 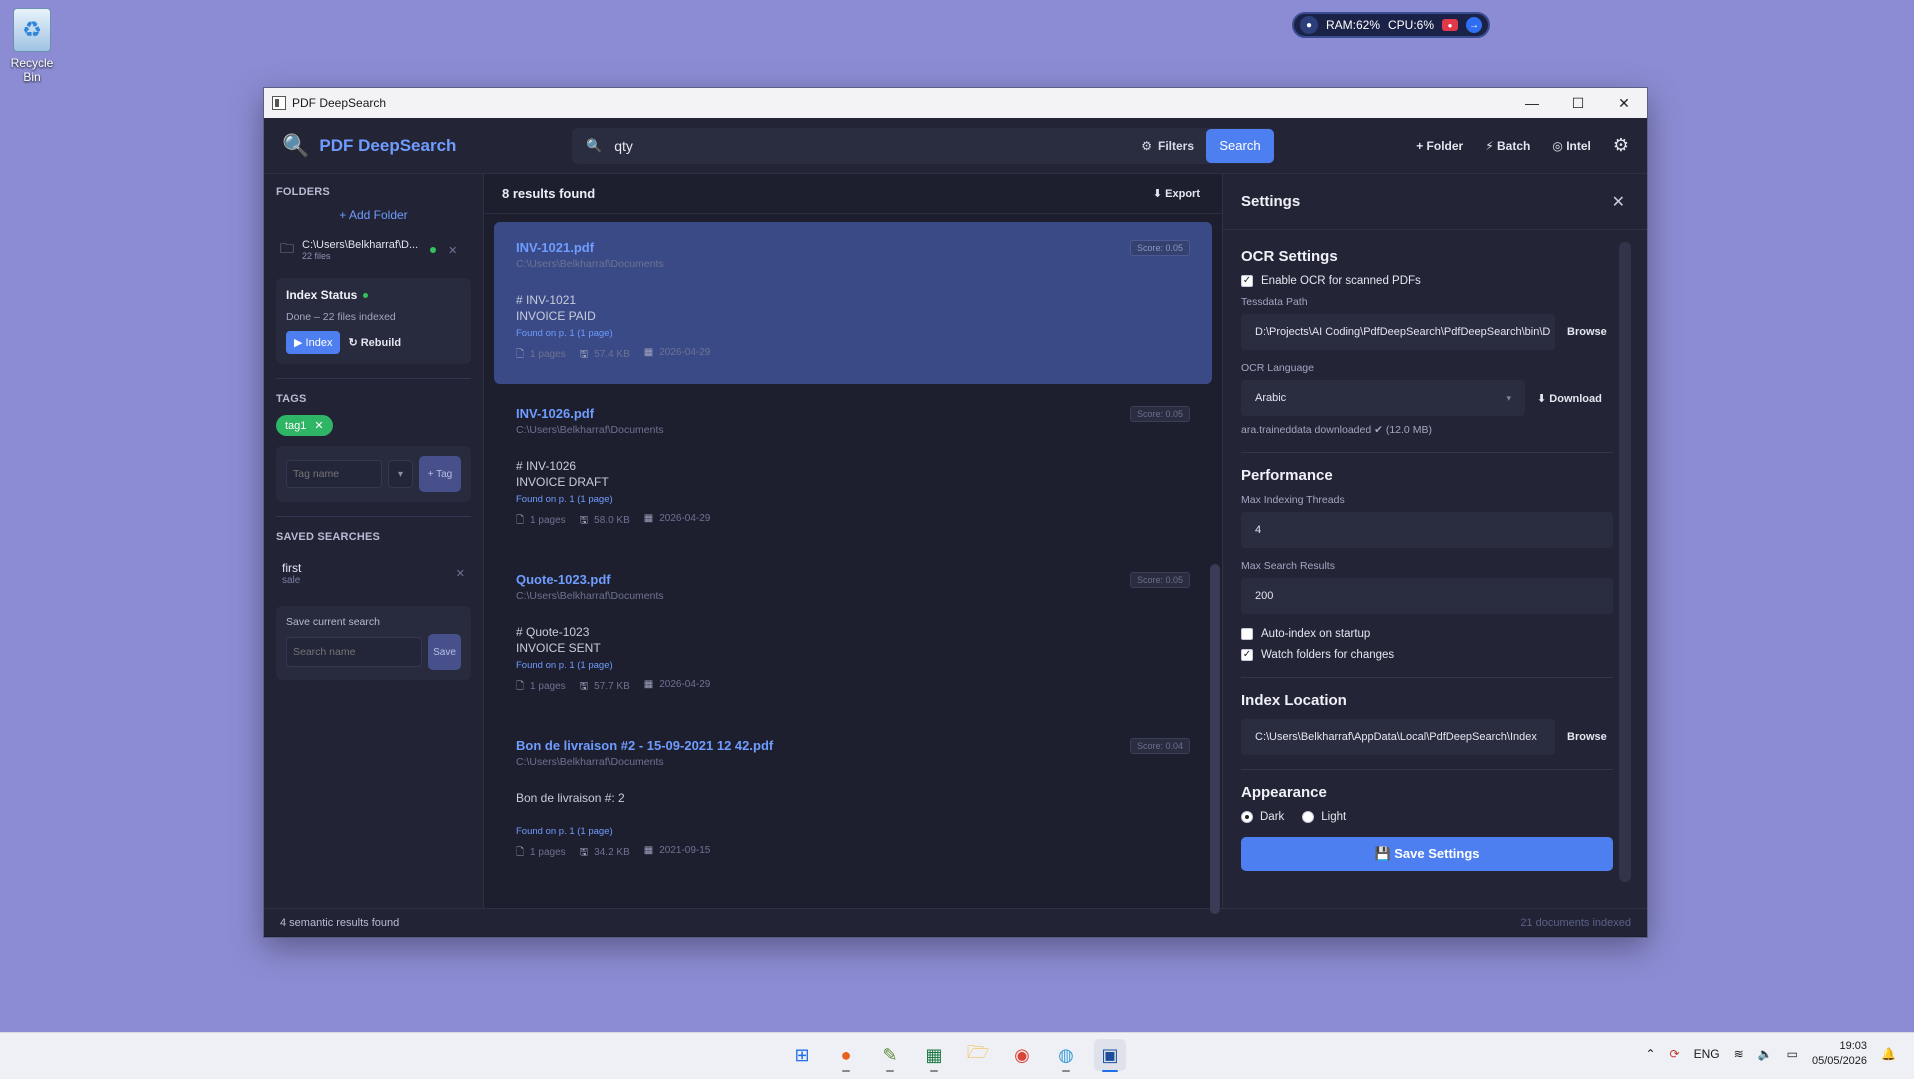 I want to click on maximize-button: ☐, so click(x=1578, y=103).